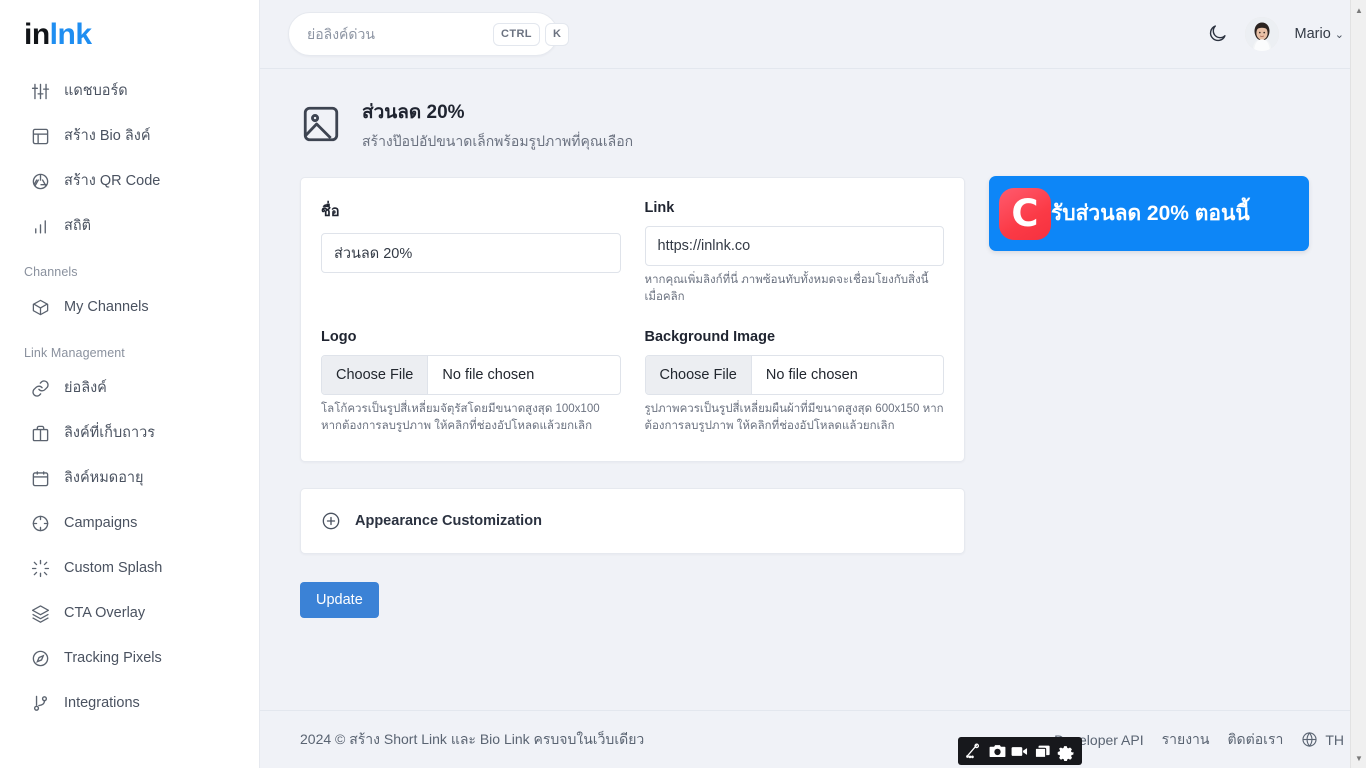 The image size is (1366, 768). Describe the element at coordinates (488, 375) in the screenshot. I see `logo-file-name: No file chosen` at that location.